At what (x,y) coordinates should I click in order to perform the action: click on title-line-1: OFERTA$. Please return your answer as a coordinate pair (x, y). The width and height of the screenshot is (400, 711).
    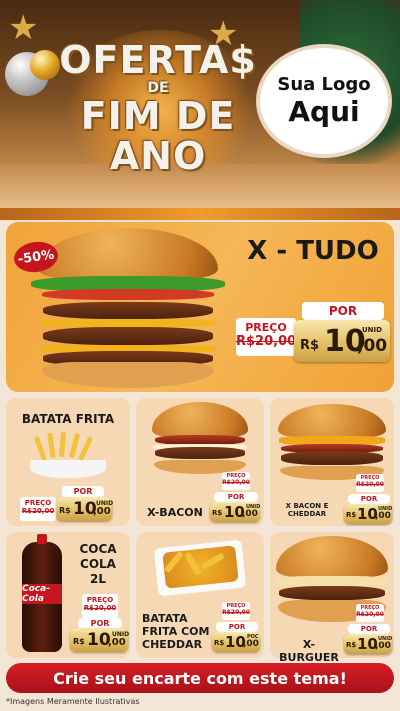
    Looking at the image, I should click on (158, 60).